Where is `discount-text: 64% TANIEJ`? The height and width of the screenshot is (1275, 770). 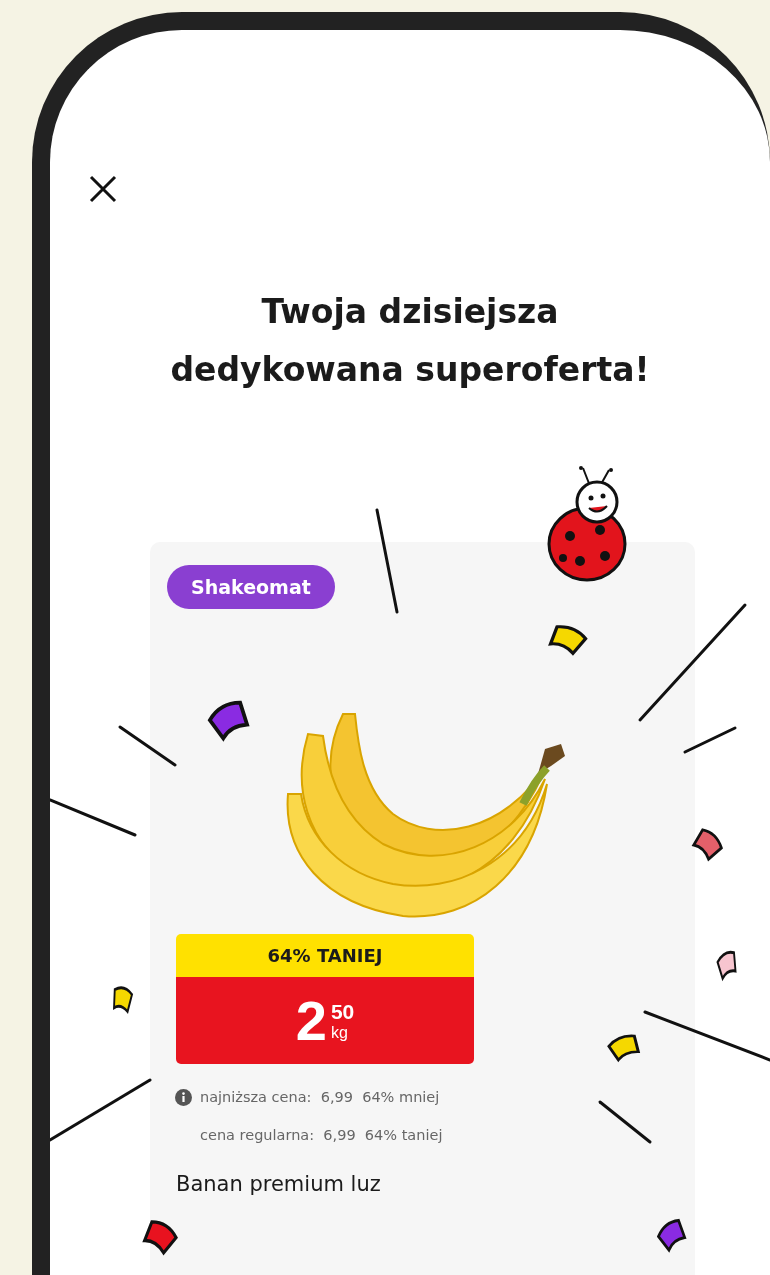
discount-text: 64% TANIEJ is located at coordinates (325, 955).